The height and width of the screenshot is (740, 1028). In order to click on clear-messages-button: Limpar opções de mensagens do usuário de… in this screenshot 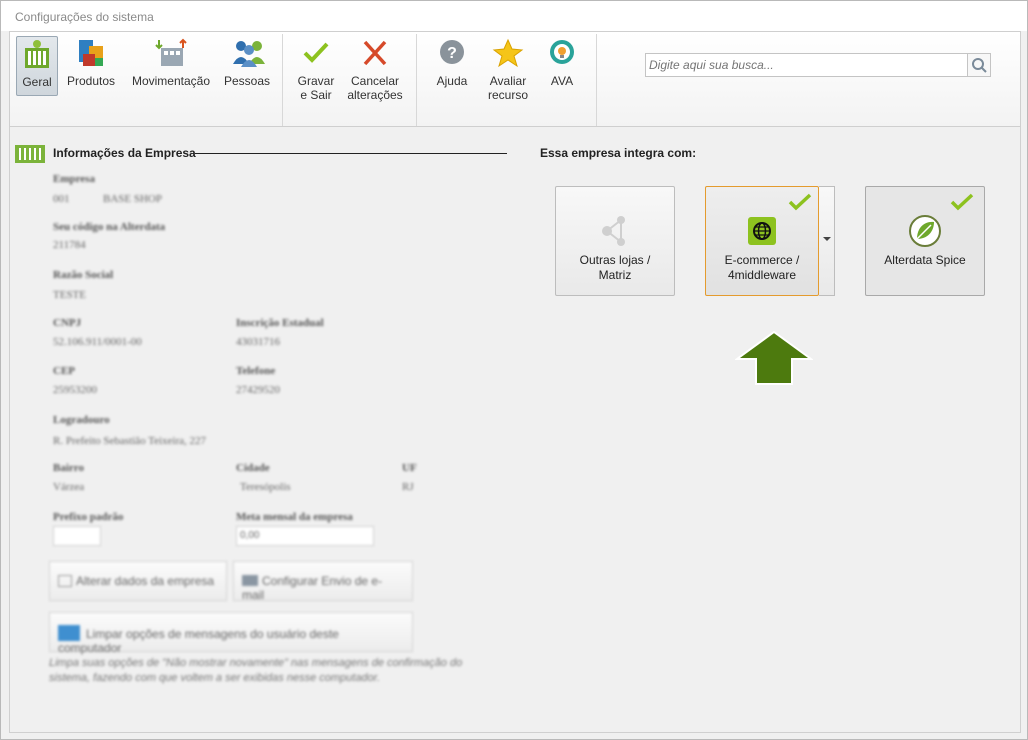, I will do `click(231, 633)`.